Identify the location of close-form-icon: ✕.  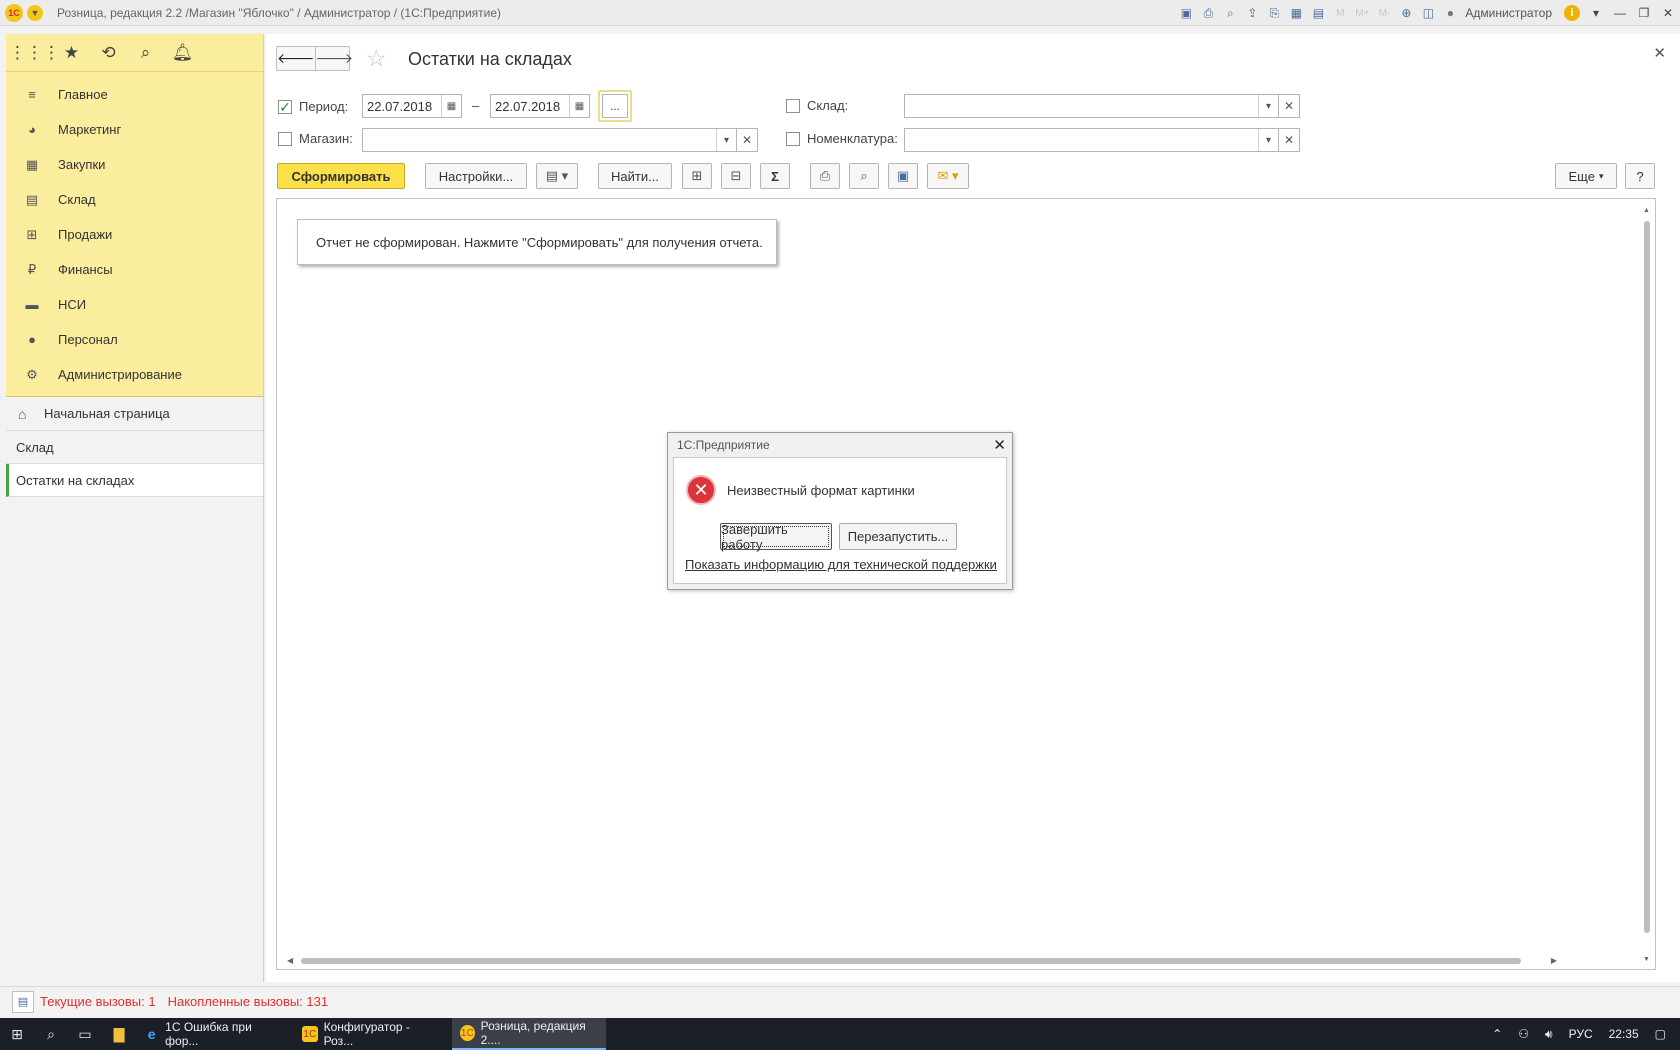
(1659, 53).